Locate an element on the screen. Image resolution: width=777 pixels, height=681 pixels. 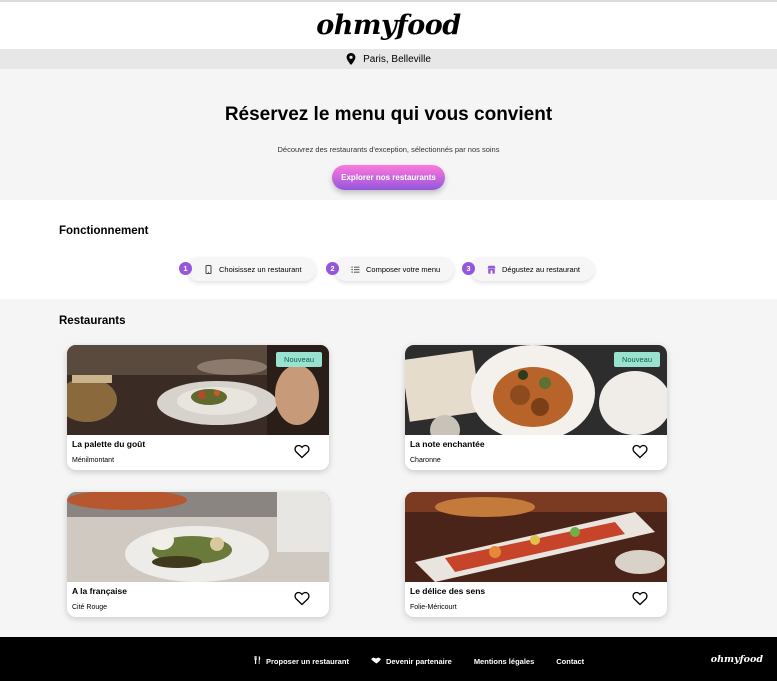
restaurant-card: Nouveau La palette du goût Ménilmontant is located at coordinates (198, 407).